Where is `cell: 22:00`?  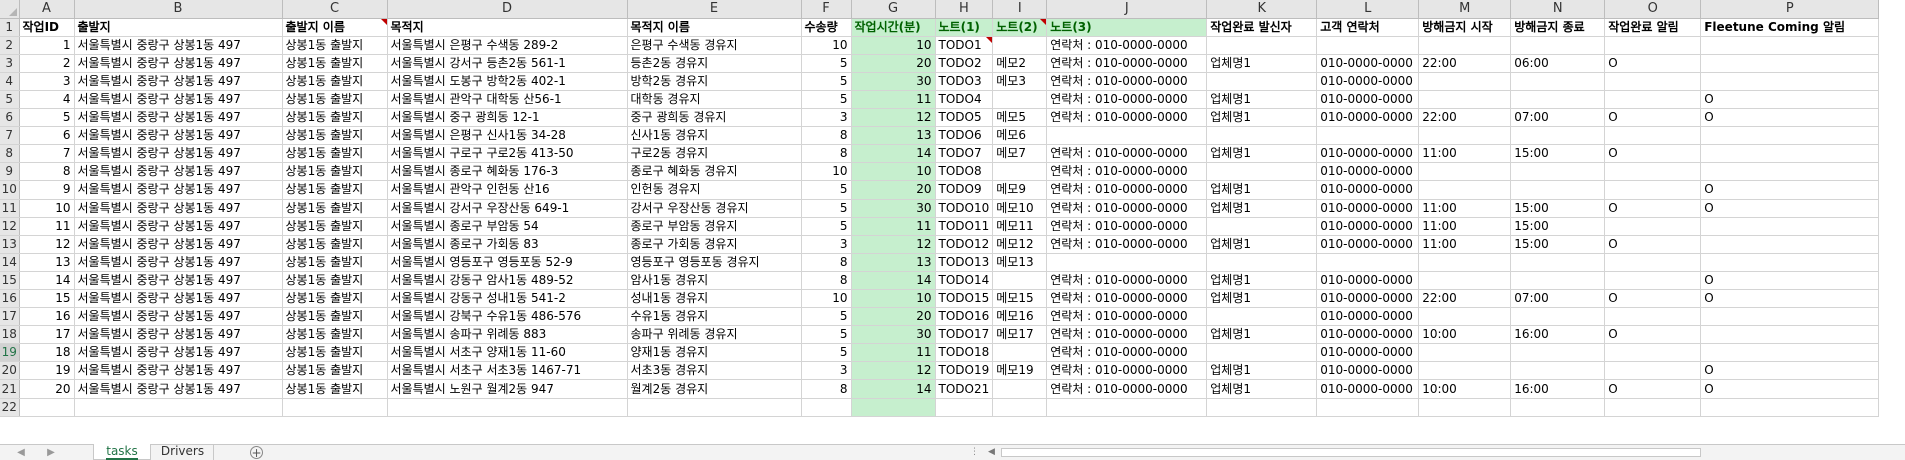 cell: 22:00 is located at coordinates (1465, 299).